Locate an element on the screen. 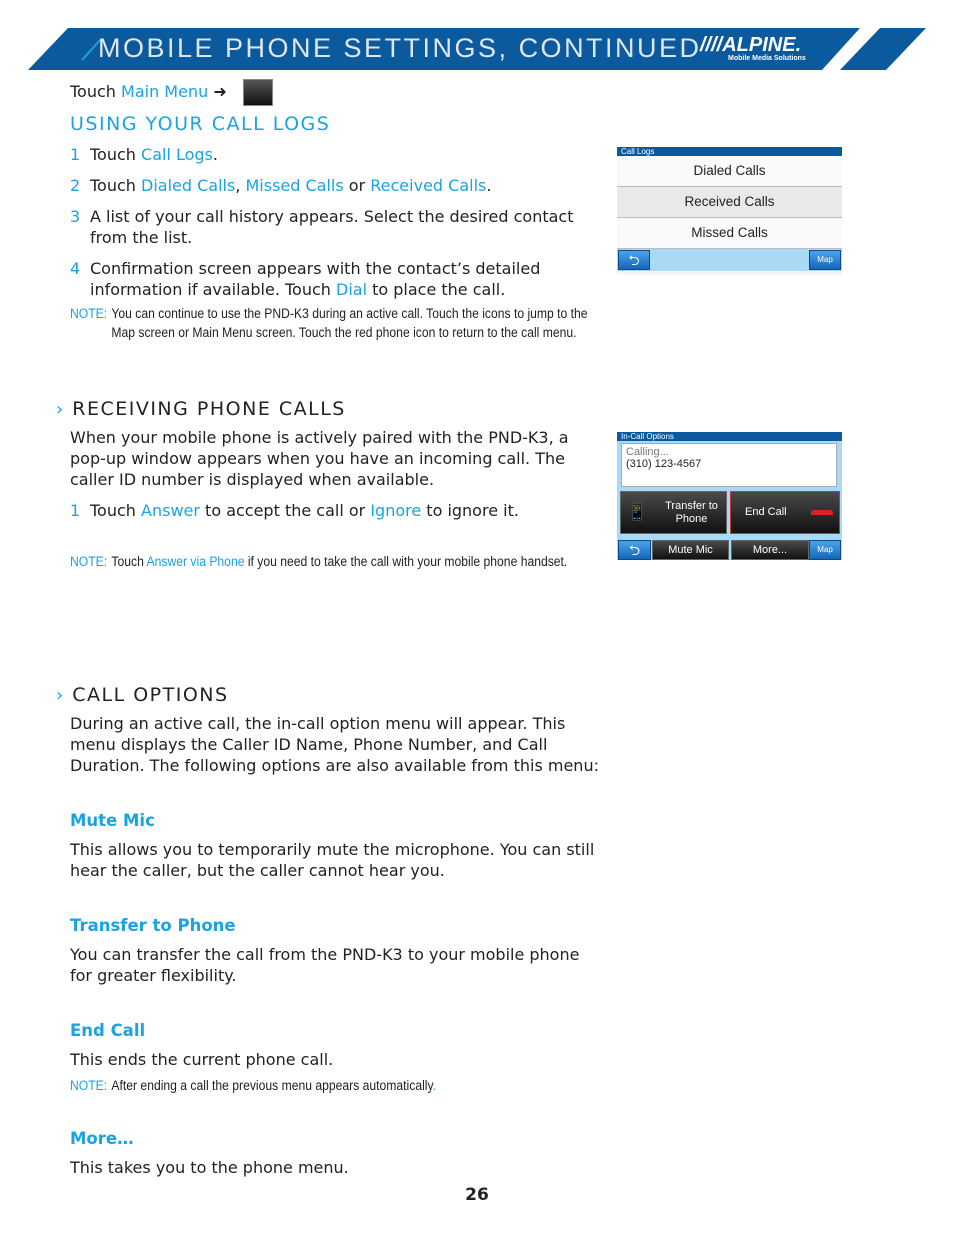 The image size is (954, 1235). call-logs-heading: USING YOUR CALL LOGS is located at coordinates (200, 124).